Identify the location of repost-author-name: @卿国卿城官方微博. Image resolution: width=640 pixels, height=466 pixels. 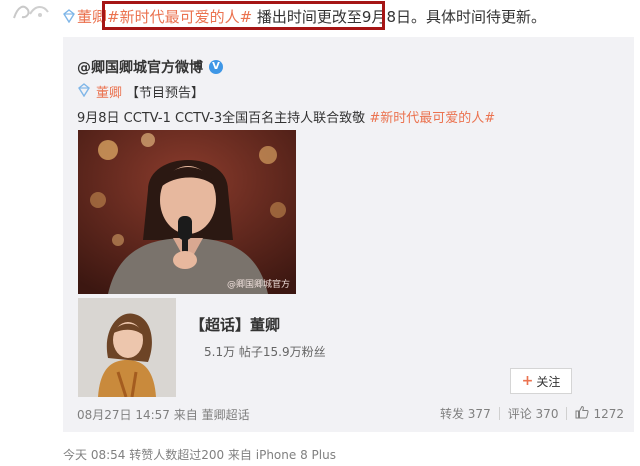
(140, 67).